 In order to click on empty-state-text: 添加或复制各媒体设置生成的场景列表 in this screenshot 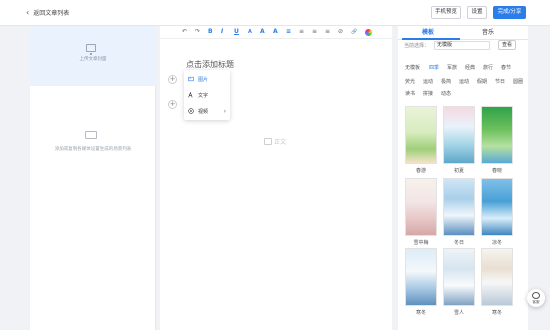, I will do `click(93, 149)`.